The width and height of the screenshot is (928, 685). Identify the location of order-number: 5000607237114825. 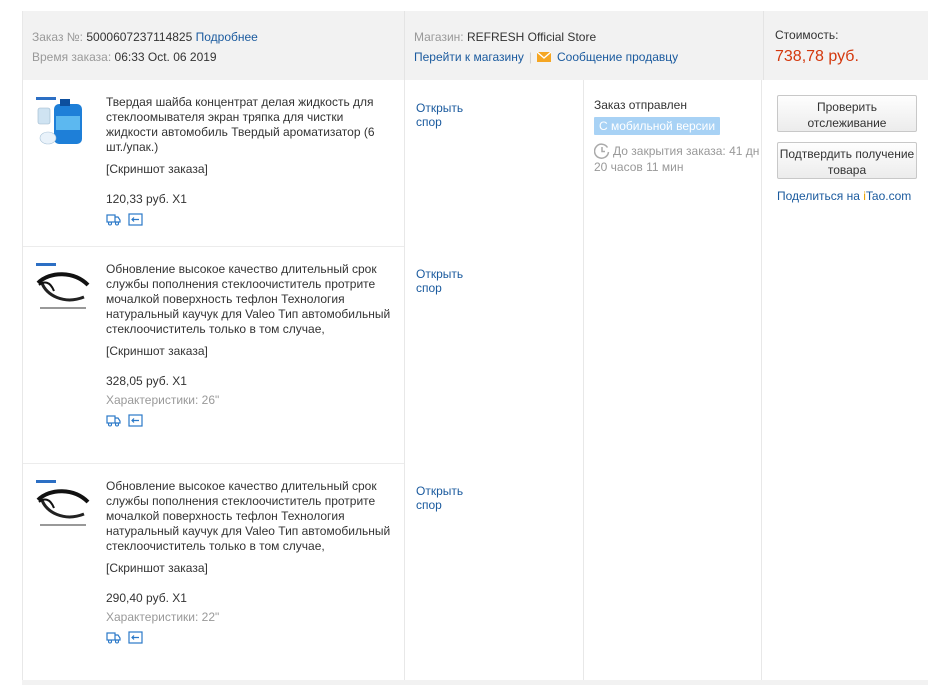
(139, 37).